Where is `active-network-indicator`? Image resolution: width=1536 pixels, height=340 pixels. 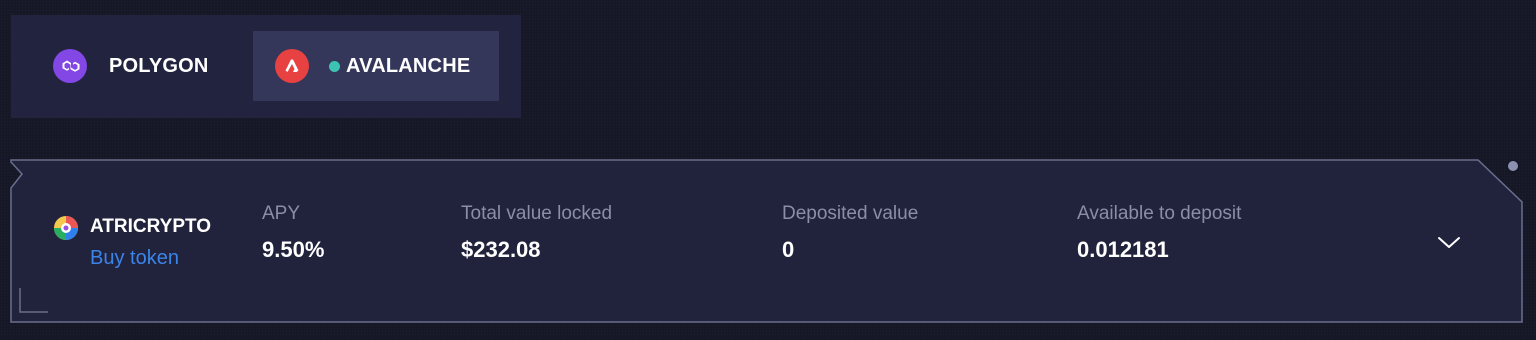 active-network-indicator is located at coordinates (334, 66).